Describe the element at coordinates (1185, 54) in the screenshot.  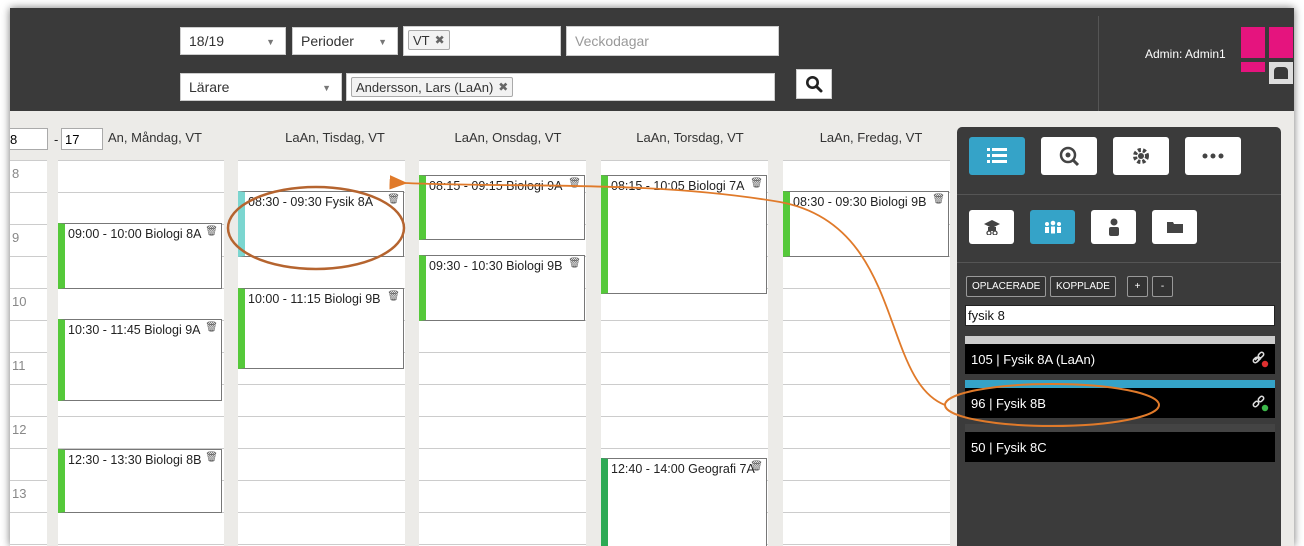
I see `admin-user-label: Admin: Admin1` at that location.